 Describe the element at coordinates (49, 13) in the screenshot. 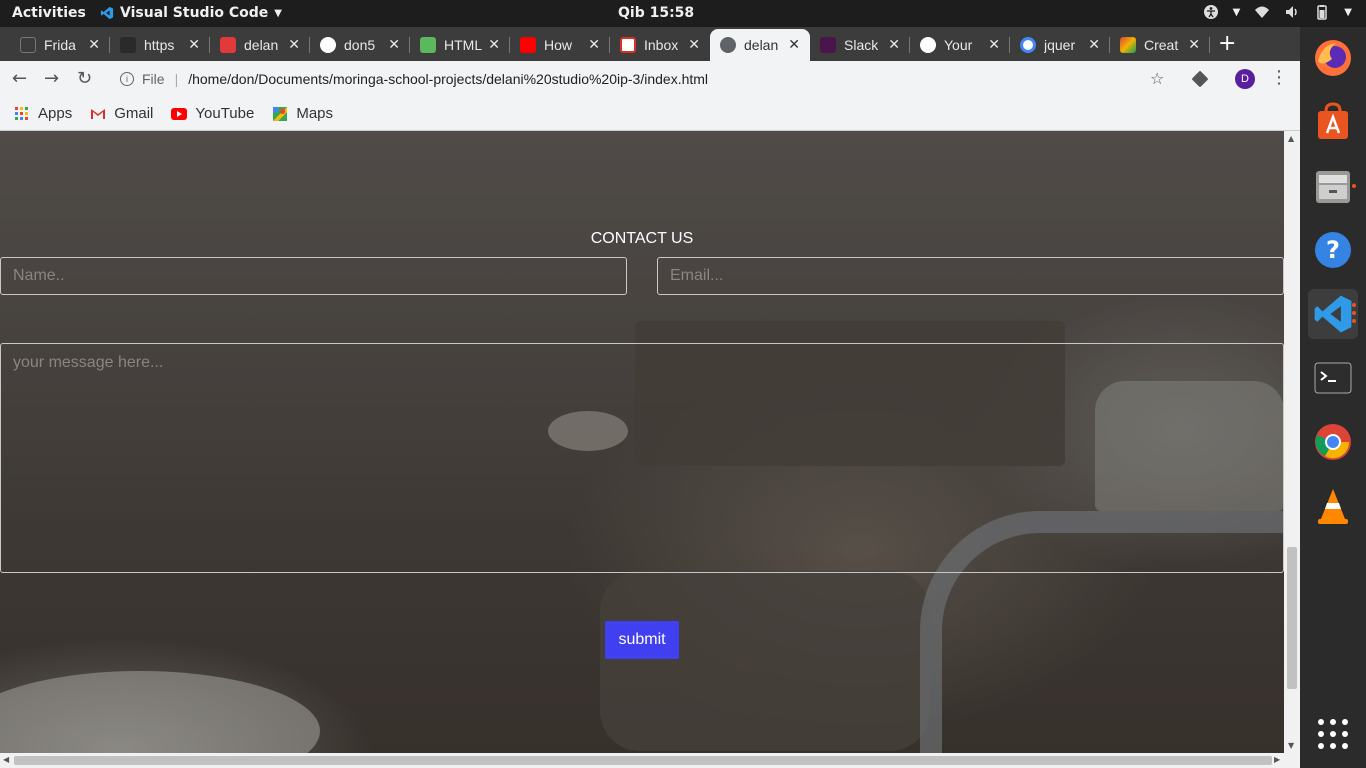

I see `activities-button: Activities` at that location.